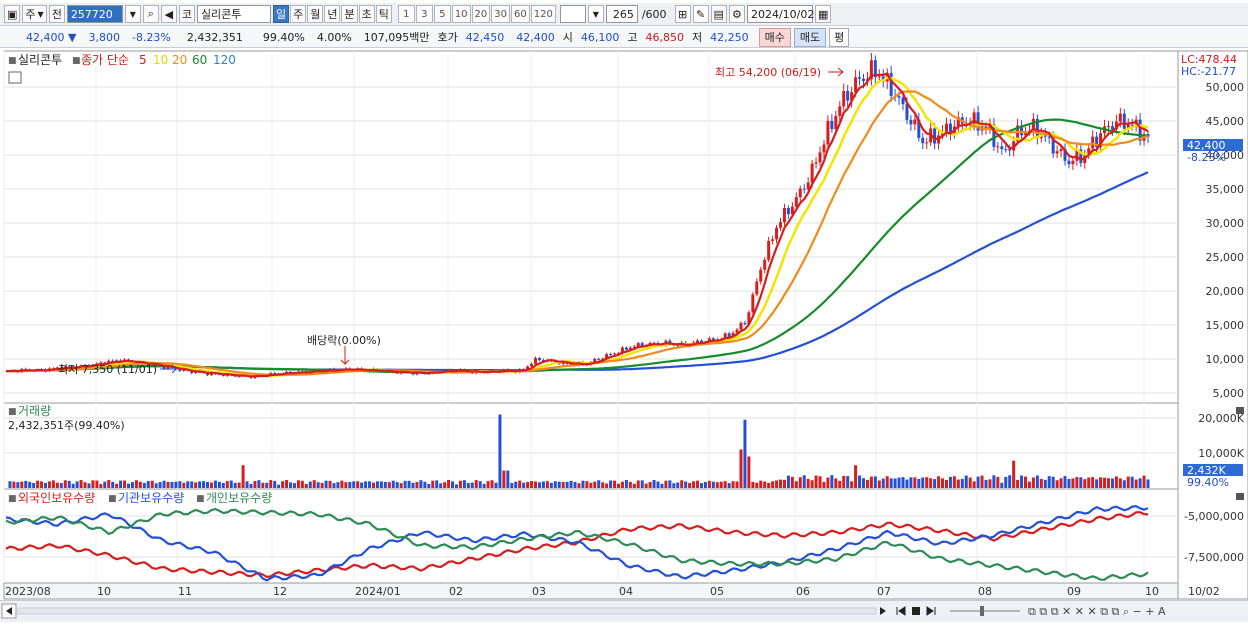 The height and width of the screenshot is (625, 1248). I want to click on tab-interval: 30, so click(501, 14).